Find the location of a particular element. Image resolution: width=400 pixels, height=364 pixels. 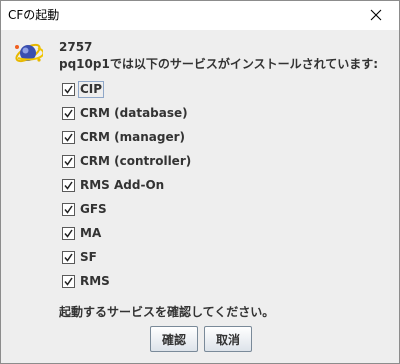

close-icon is located at coordinates (376, 15).